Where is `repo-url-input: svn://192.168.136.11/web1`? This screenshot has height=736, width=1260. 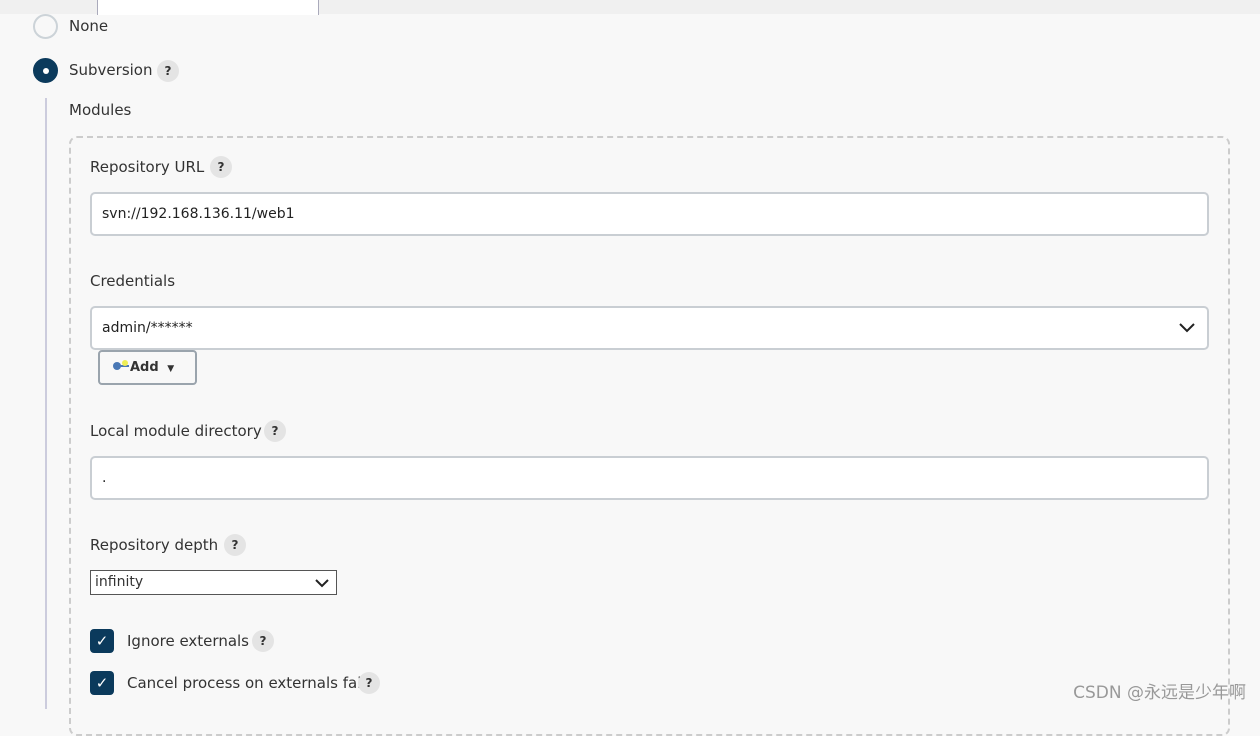
repo-url-input: svn://192.168.136.11/web1 is located at coordinates (649, 214).